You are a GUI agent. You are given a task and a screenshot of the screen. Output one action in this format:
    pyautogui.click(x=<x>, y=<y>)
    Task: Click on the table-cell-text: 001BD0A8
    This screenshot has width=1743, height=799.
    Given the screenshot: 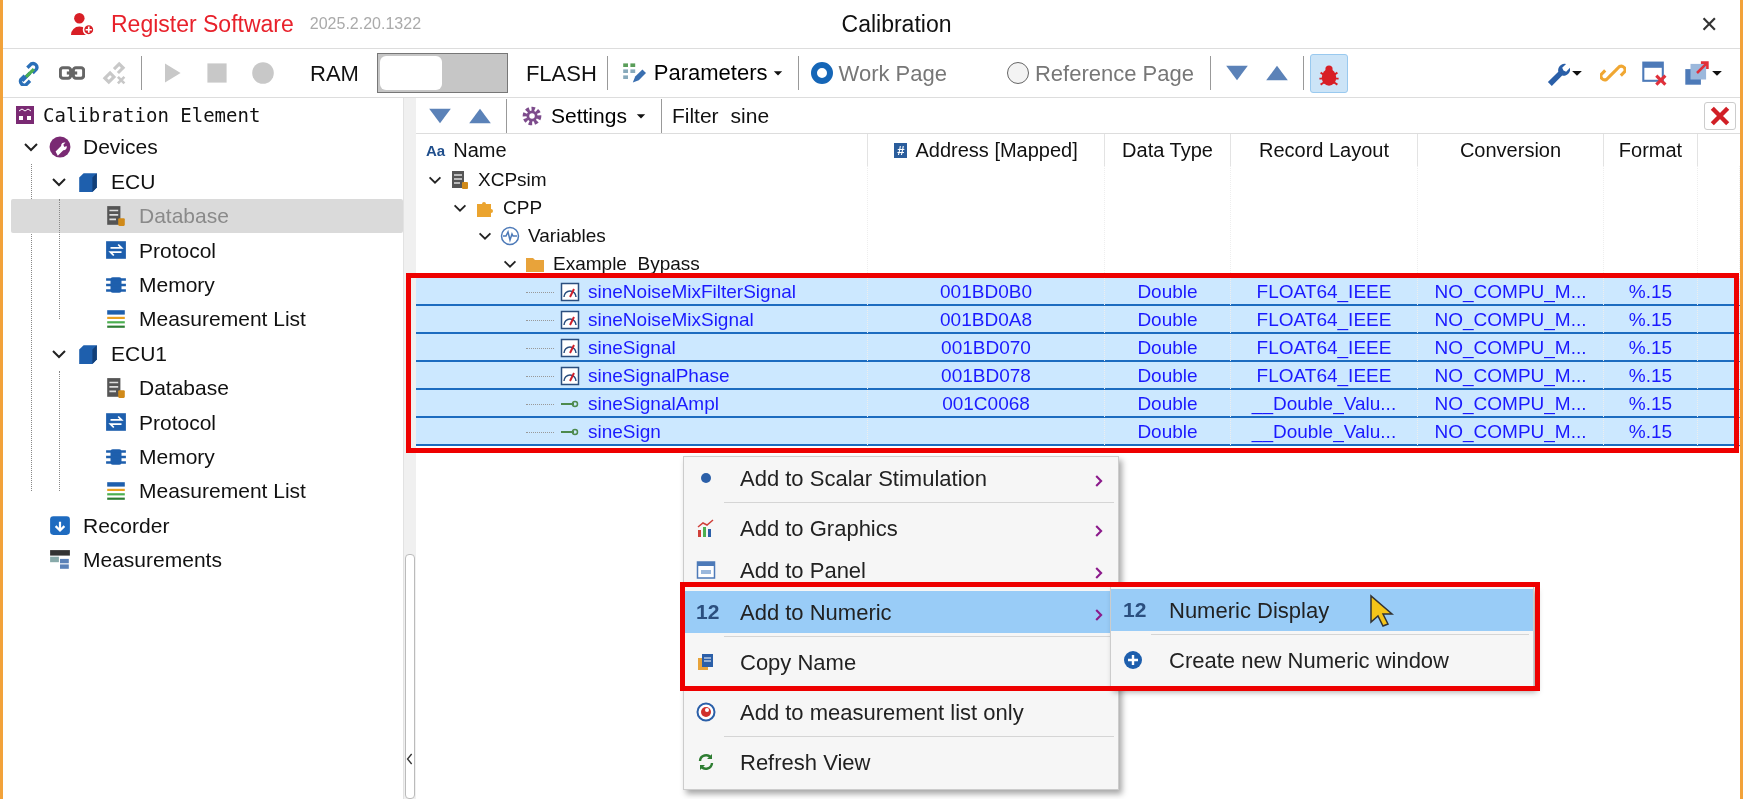 What is the action you would take?
    pyautogui.click(x=986, y=320)
    